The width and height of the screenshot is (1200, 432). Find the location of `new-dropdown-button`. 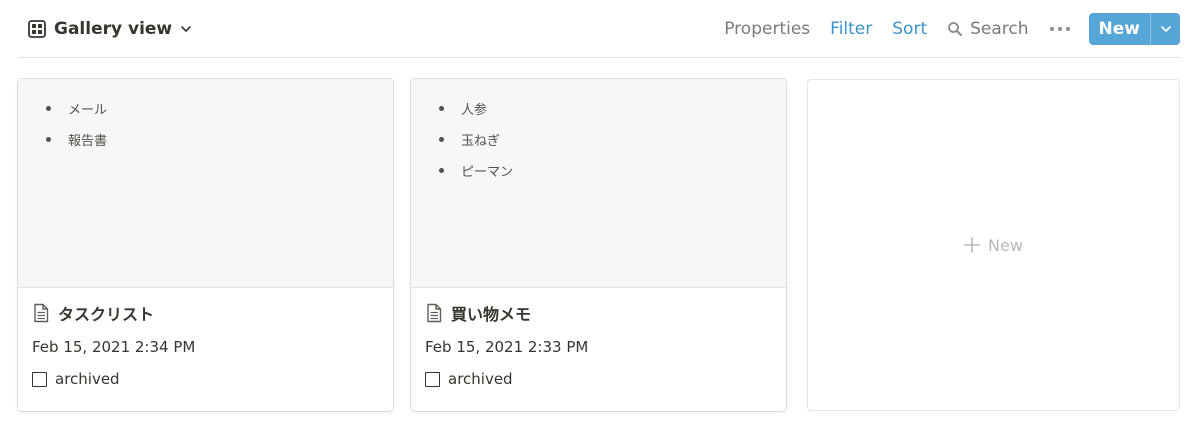

new-dropdown-button is located at coordinates (1165, 28).